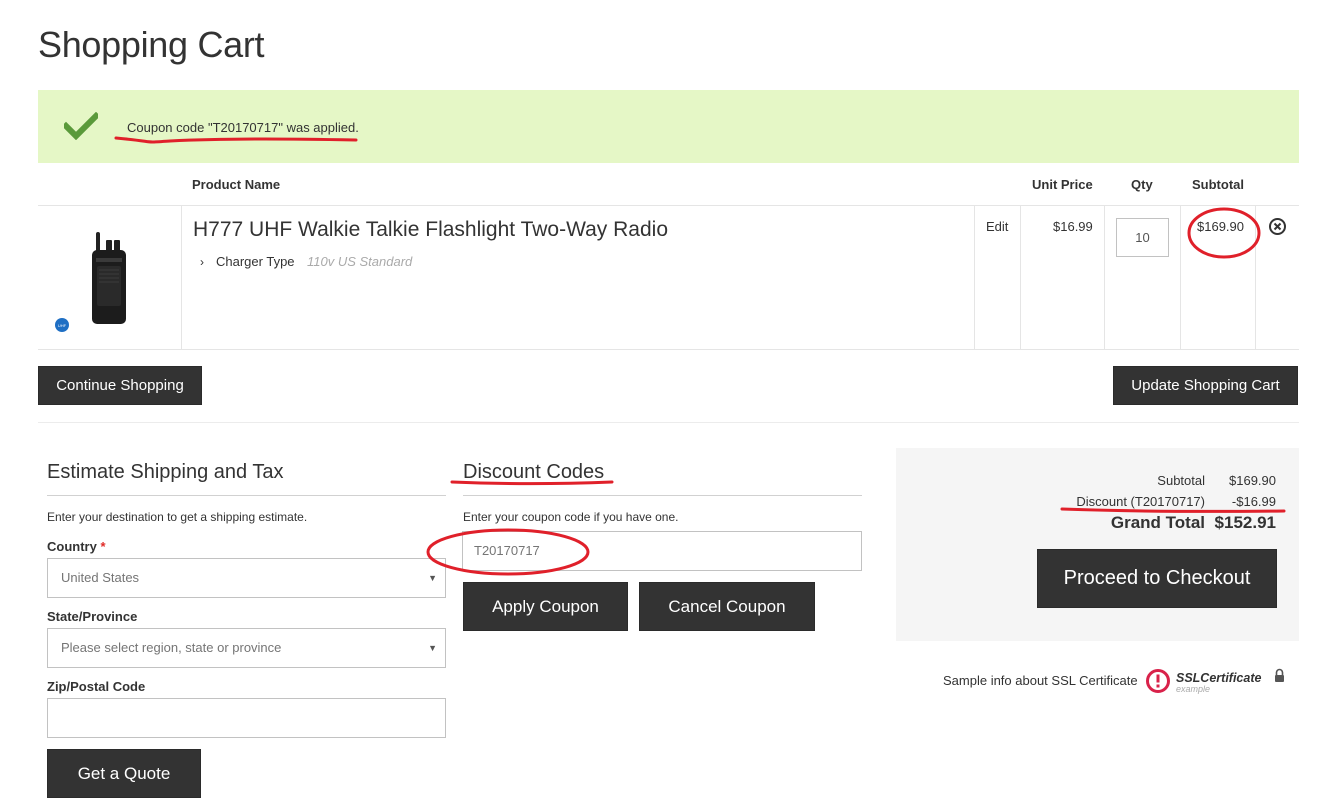  What do you see at coordinates (124, 773) in the screenshot?
I see `get-quote-button: Get a Quote` at bounding box center [124, 773].